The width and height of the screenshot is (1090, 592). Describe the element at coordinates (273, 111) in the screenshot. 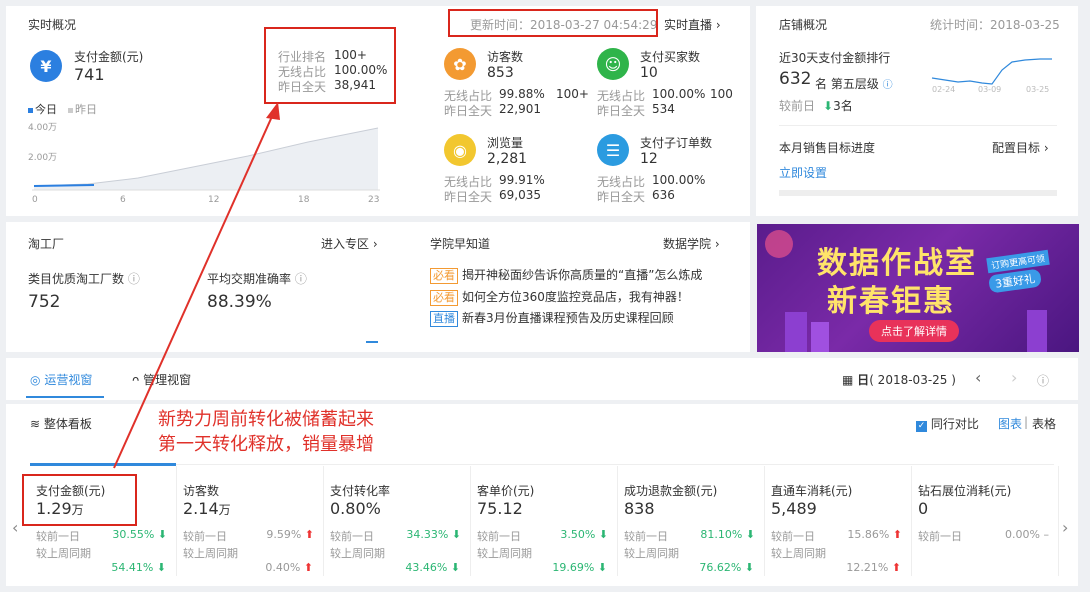

I see `arrow-head` at that location.